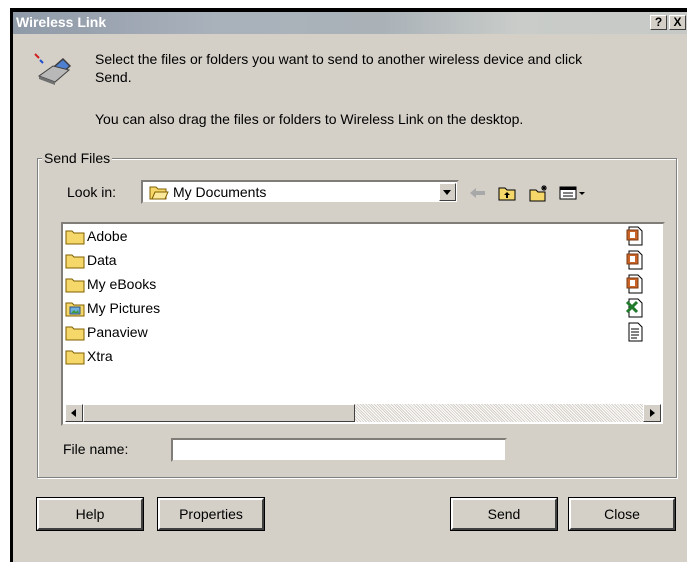  Describe the element at coordinates (211, 514) in the screenshot. I see `properties-button: Properties` at that location.